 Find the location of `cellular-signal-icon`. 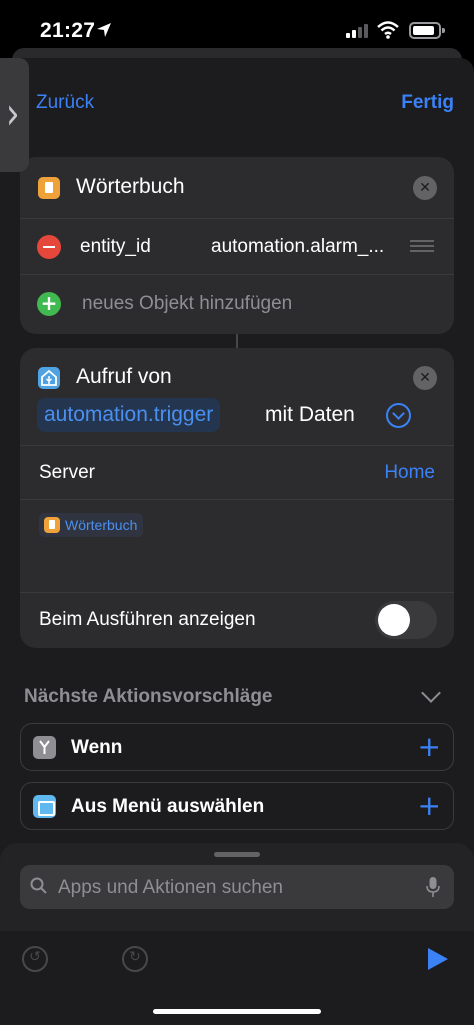

cellular-signal-icon is located at coordinates (357, 31).